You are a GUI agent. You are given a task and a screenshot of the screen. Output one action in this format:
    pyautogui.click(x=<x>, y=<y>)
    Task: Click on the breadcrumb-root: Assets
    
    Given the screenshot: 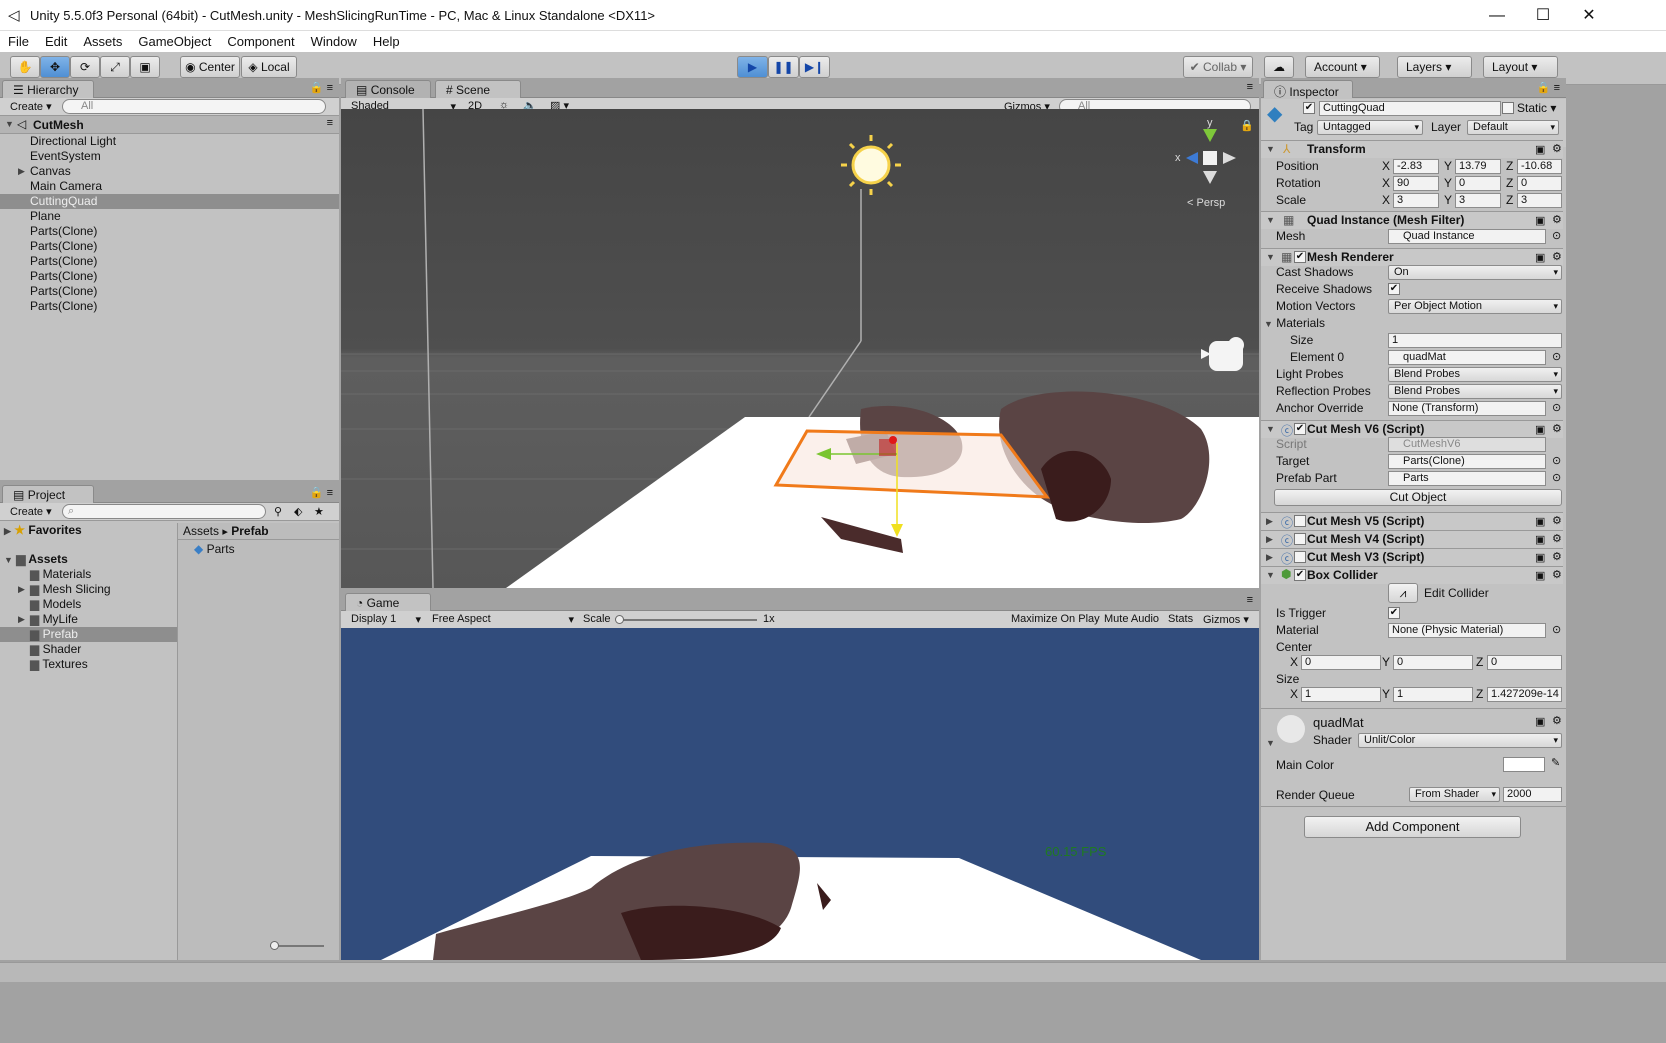 What is the action you would take?
    pyautogui.click(x=201, y=531)
    